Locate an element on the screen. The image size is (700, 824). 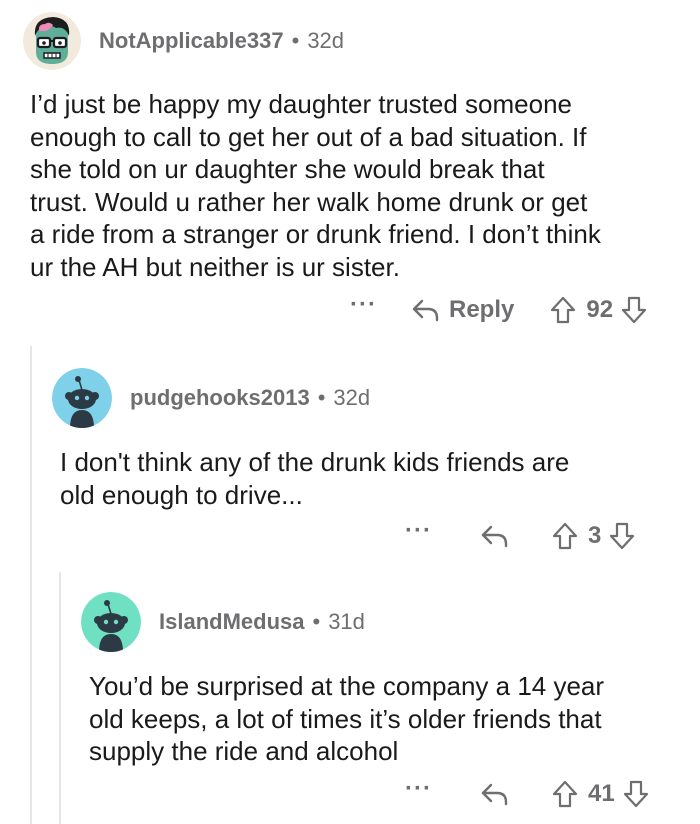
comment-actions: ··· 41 is located at coordinates (527, 792).